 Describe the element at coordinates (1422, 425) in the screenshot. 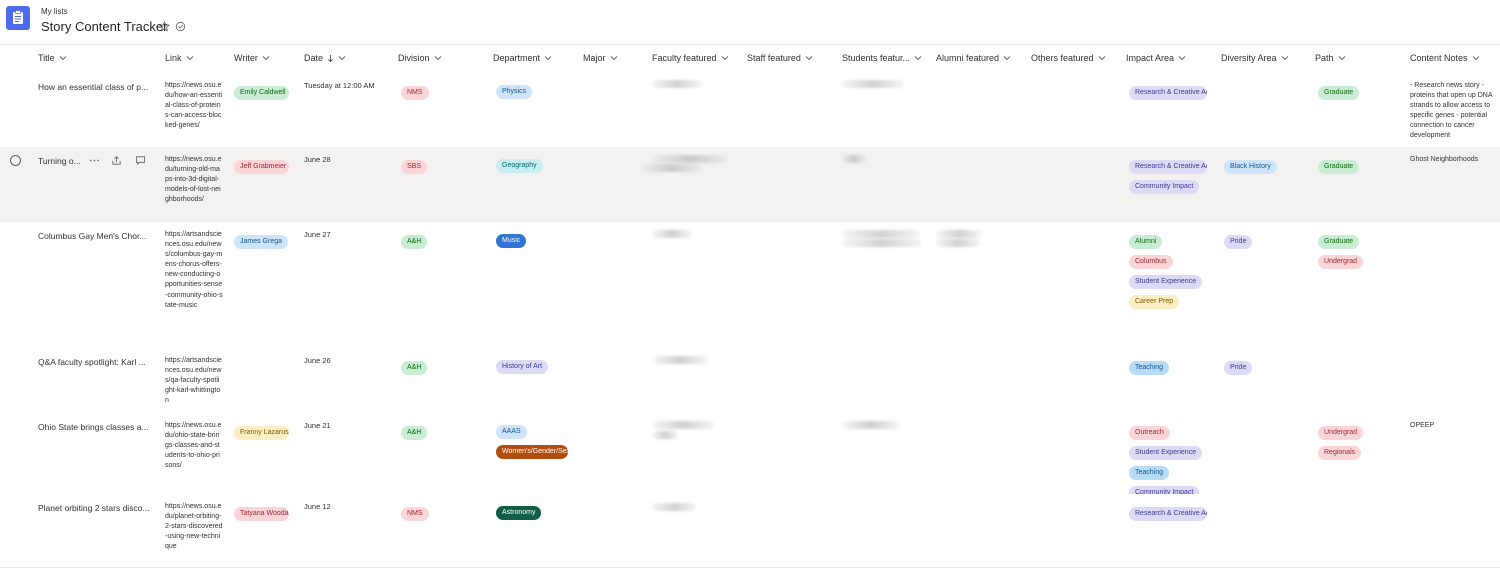

I see `content-notes: OPEEP` at that location.